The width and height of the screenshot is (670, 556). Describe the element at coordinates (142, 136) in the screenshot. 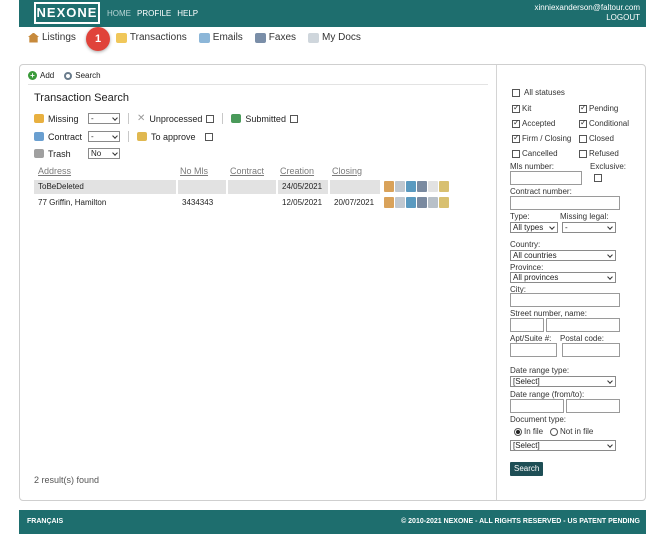

I see `to-approve-icon` at that location.